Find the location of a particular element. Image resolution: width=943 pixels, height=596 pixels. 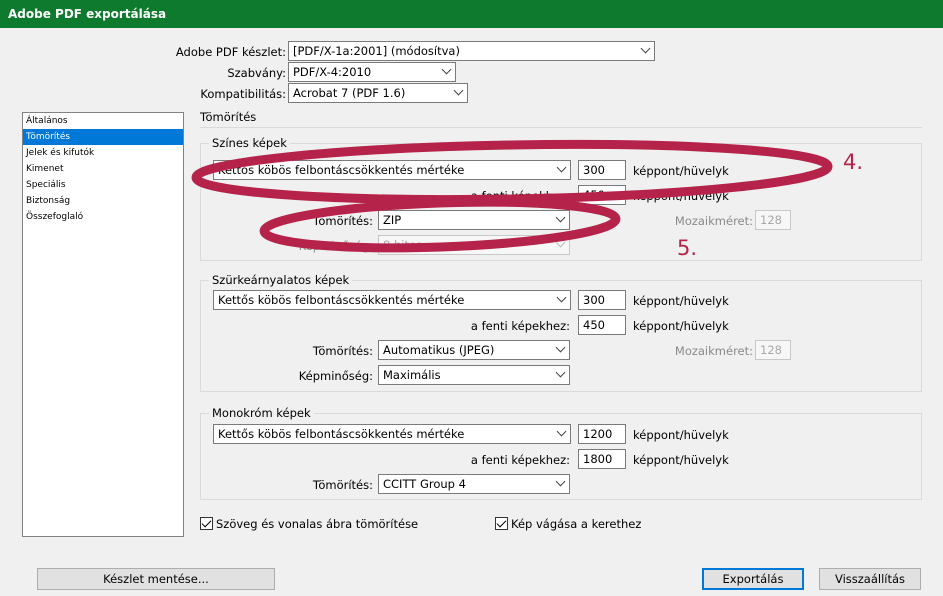

annotation-overlay is located at coordinates (512, 196).